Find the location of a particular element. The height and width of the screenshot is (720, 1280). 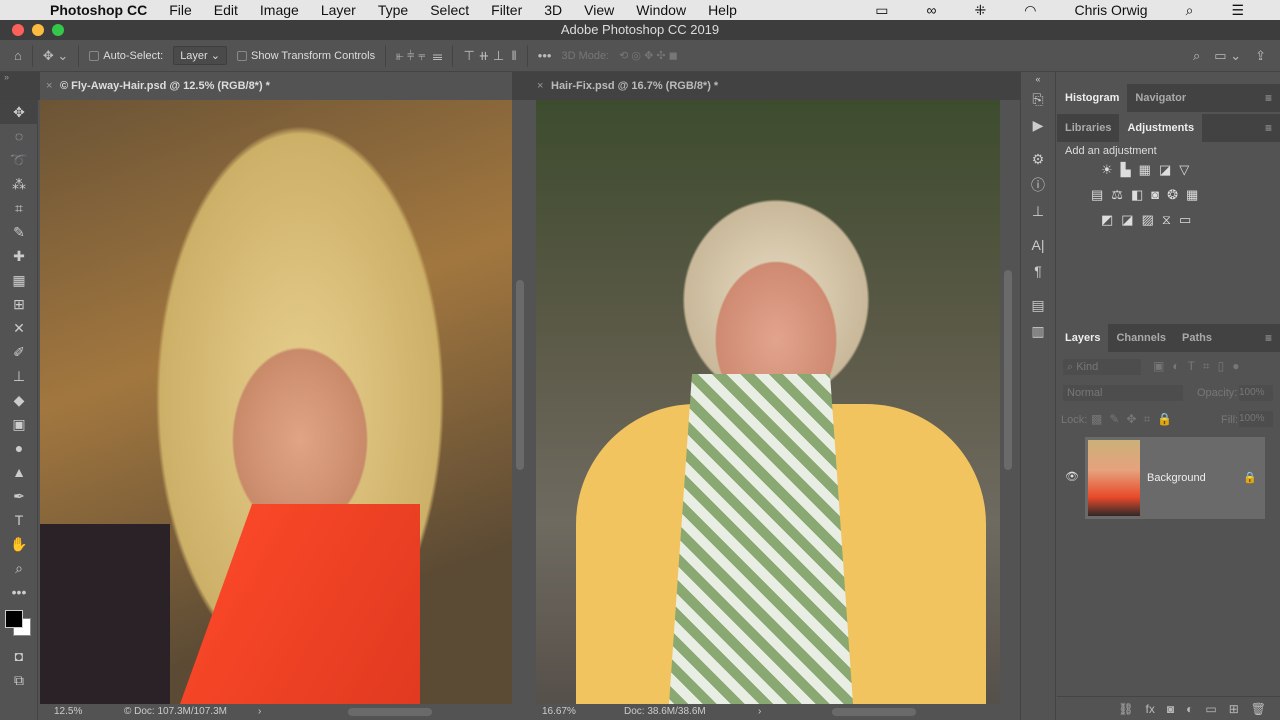

healing-brush-icon: ✚ is located at coordinates (19, 256).